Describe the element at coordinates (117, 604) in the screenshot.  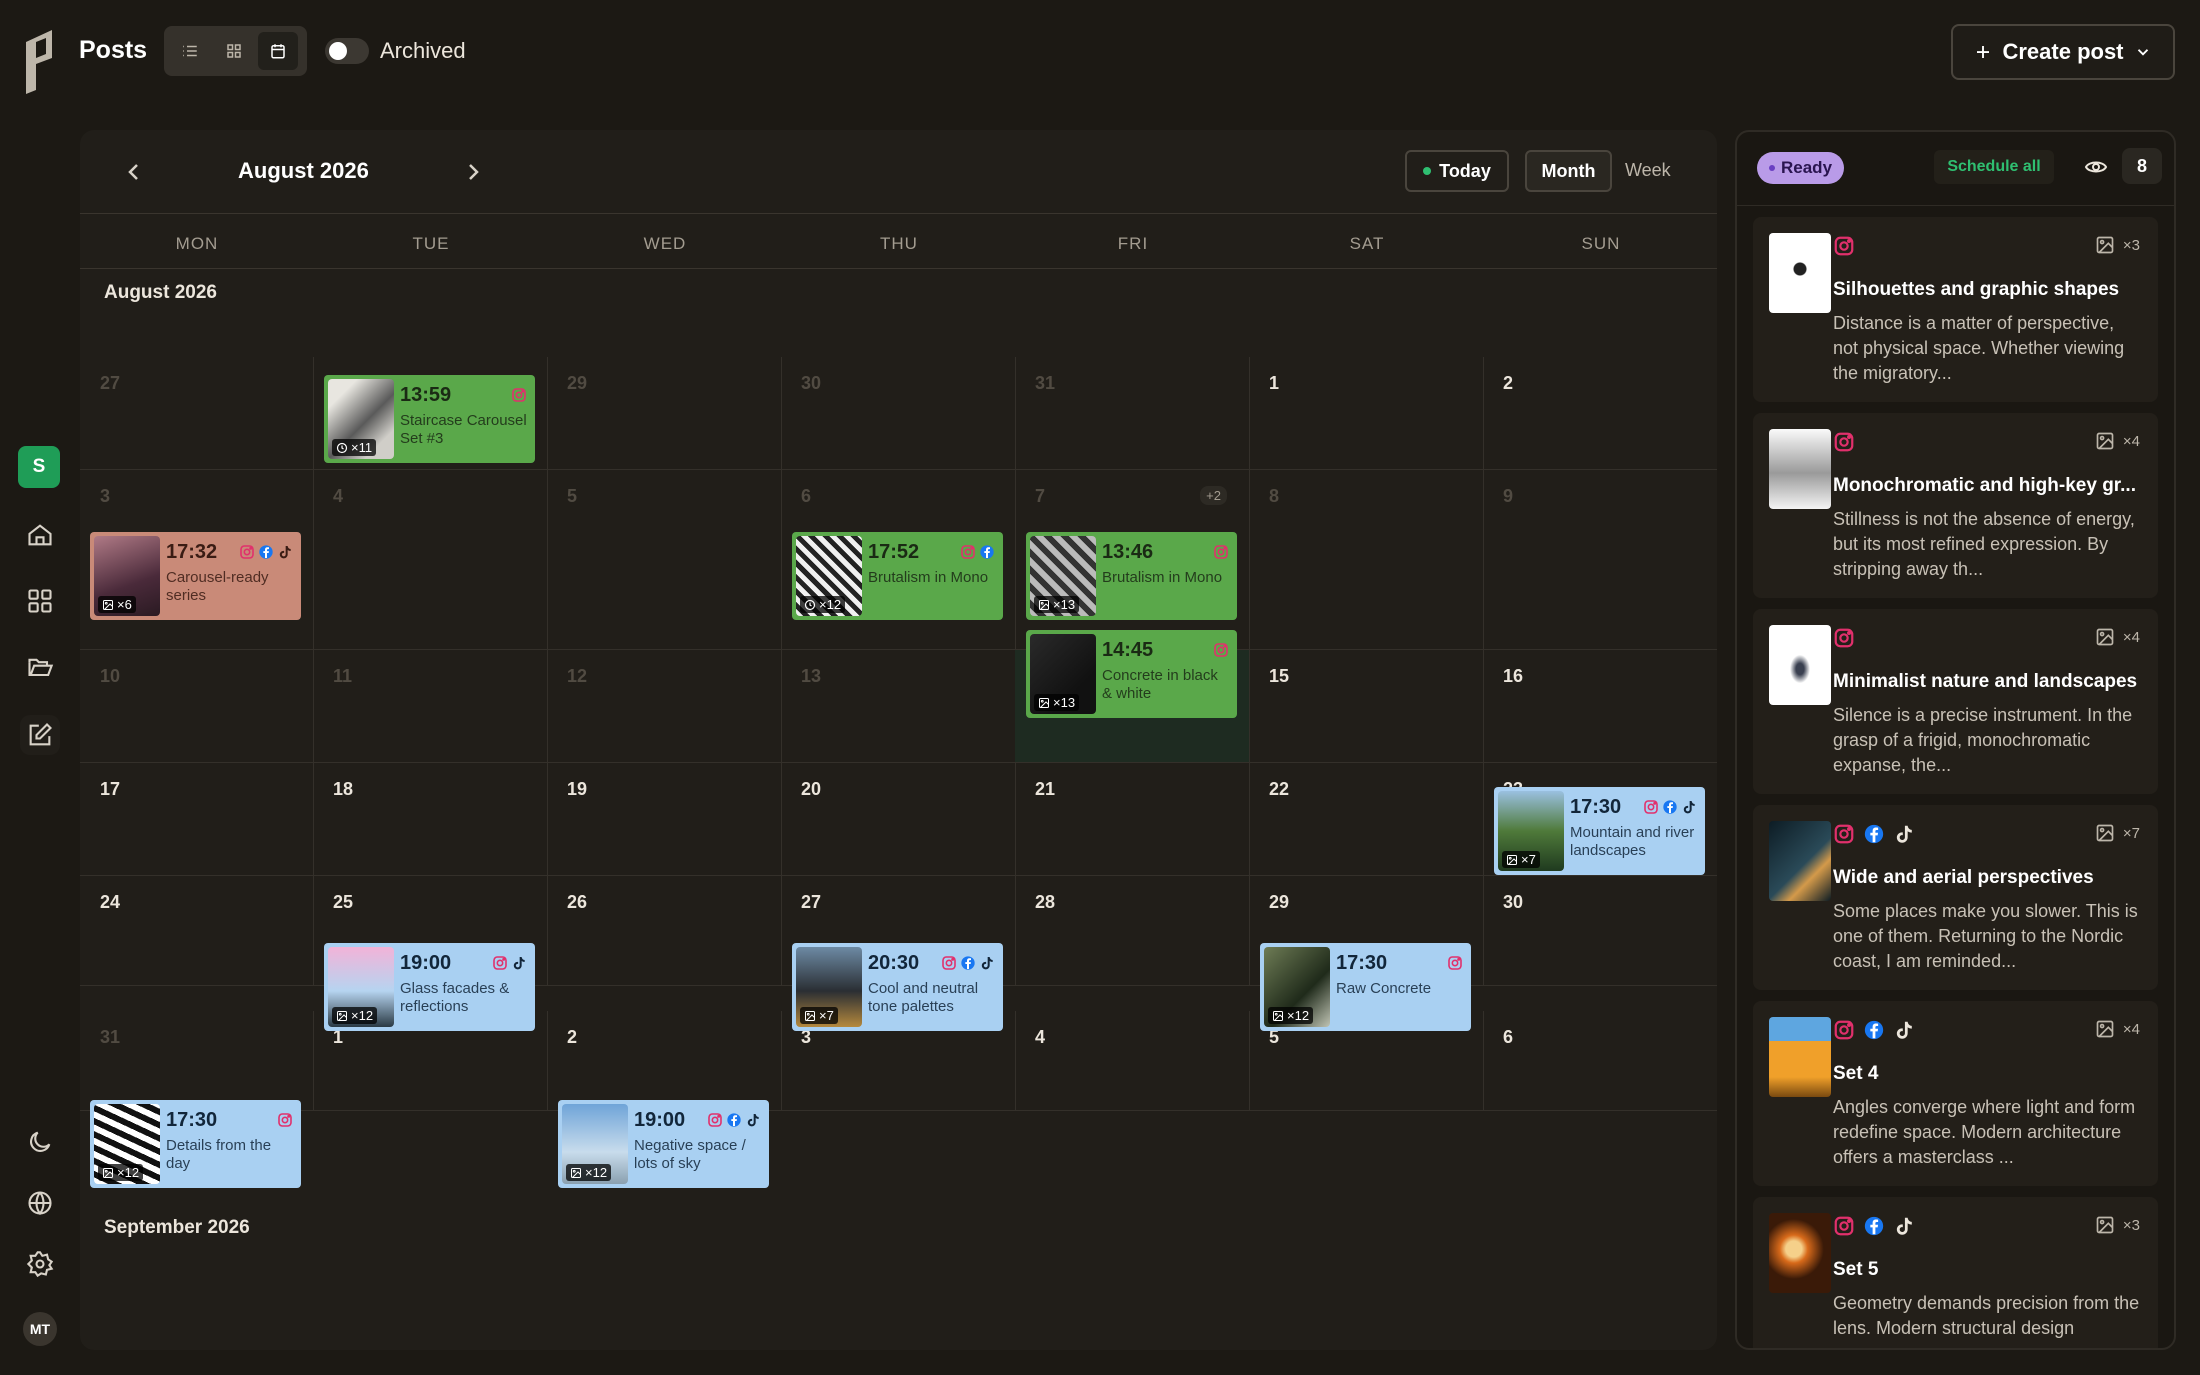
I see `media-count: ×6` at that location.